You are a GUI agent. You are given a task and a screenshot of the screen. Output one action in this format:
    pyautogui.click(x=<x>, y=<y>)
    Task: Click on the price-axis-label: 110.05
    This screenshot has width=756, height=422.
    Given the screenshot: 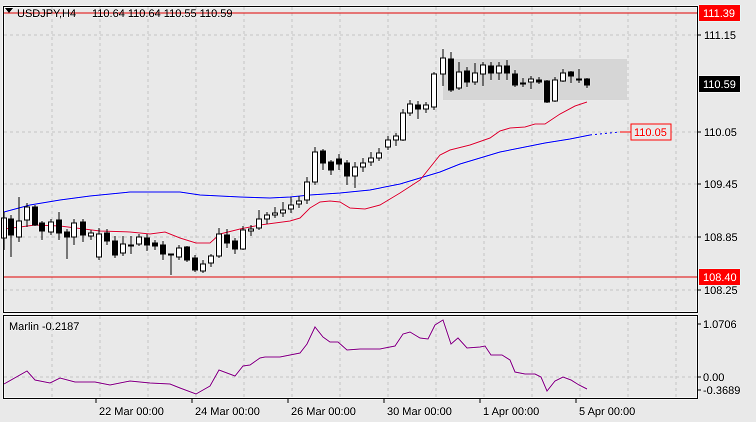 What is the action you would take?
    pyautogui.click(x=720, y=133)
    